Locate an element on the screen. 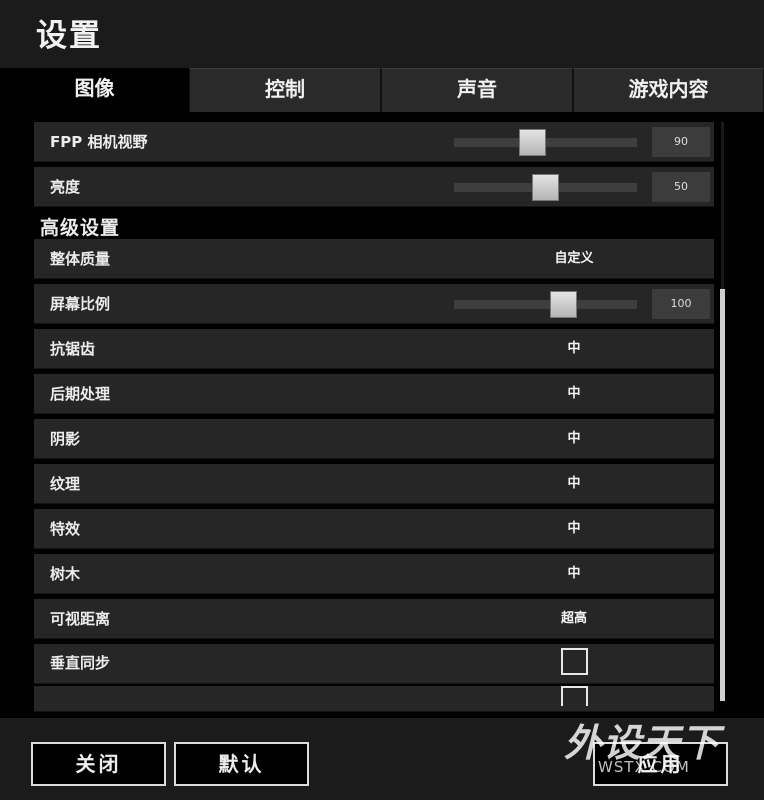 This screenshot has width=764, height=800. brightness-label: 亮度 is located at coordinates (65, 187).